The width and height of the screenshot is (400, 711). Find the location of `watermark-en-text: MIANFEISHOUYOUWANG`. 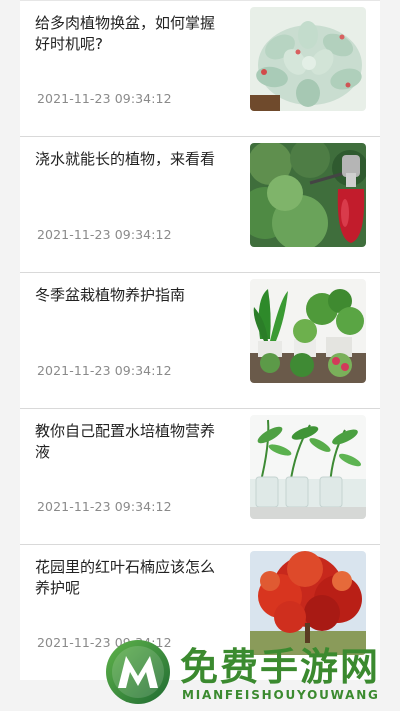

watermark-en-text: MIANFEISHOUYOUWANG is located at coordinates (281, 695).